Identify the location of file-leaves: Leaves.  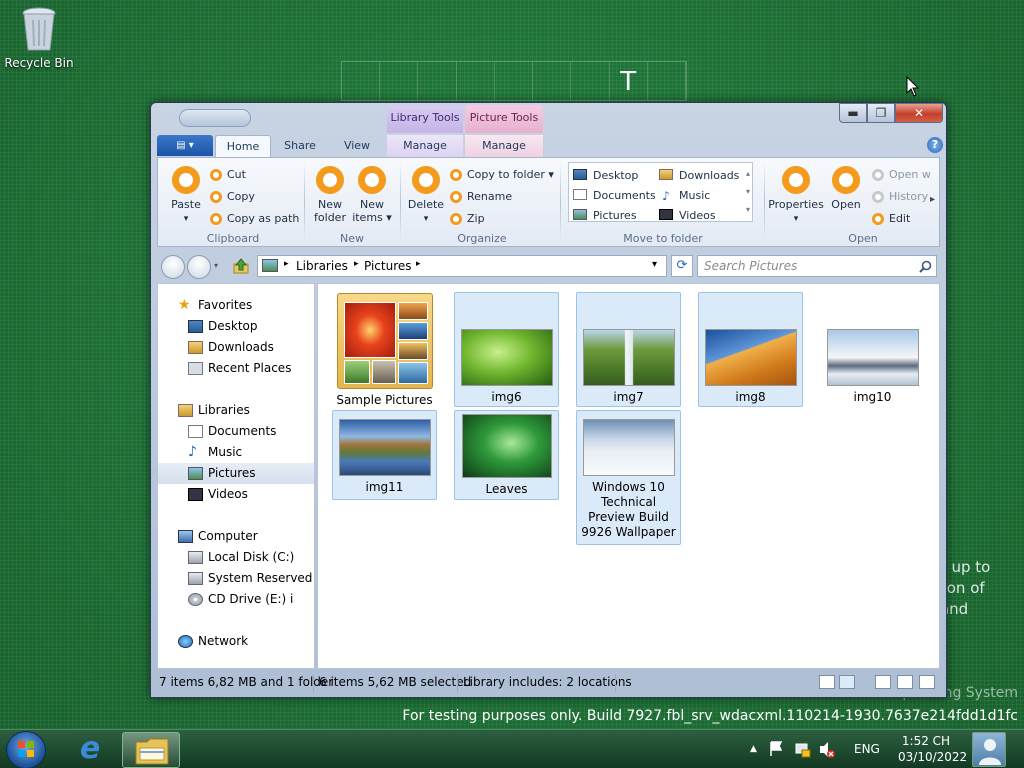
(506, 455).